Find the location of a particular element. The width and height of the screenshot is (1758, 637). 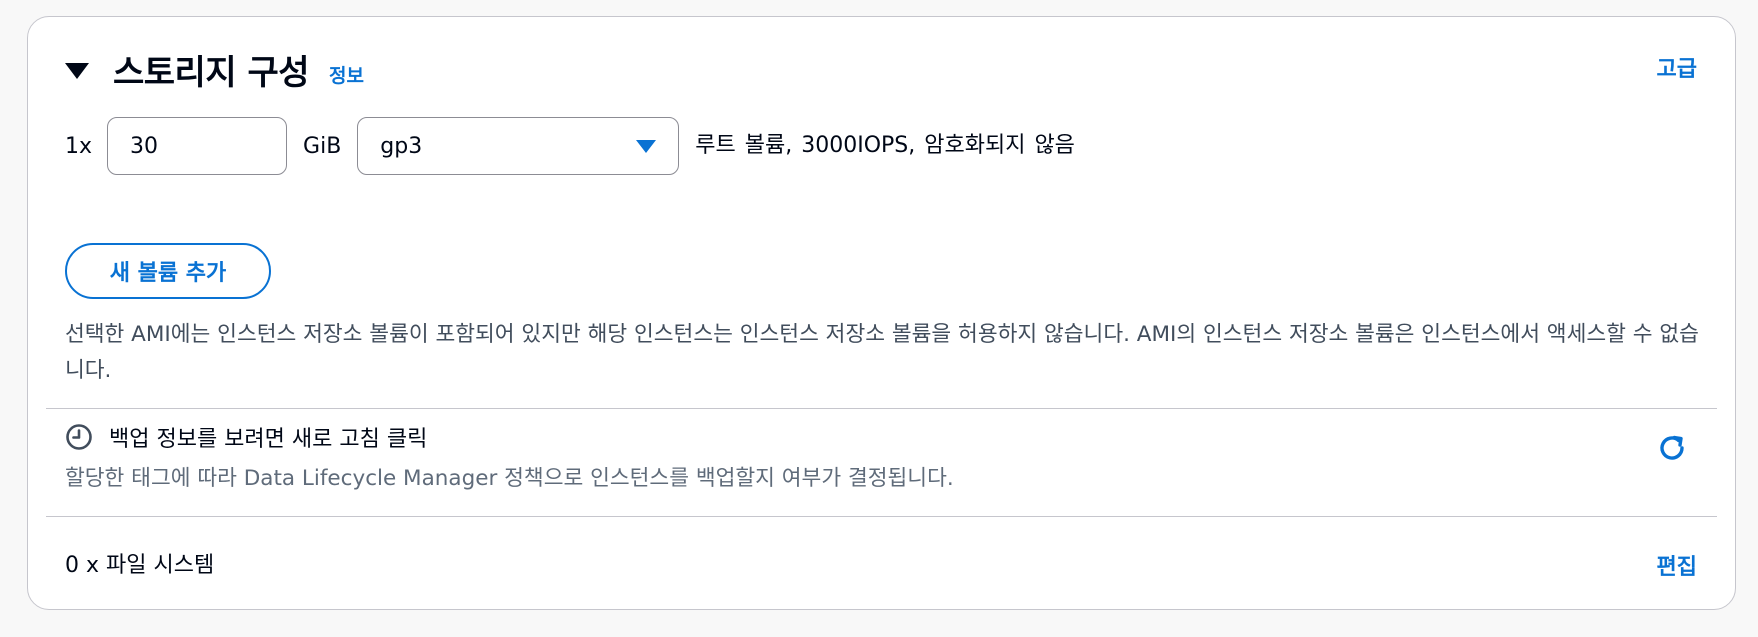

volume-type-value: gp3 is located at coordinates (401, 146).